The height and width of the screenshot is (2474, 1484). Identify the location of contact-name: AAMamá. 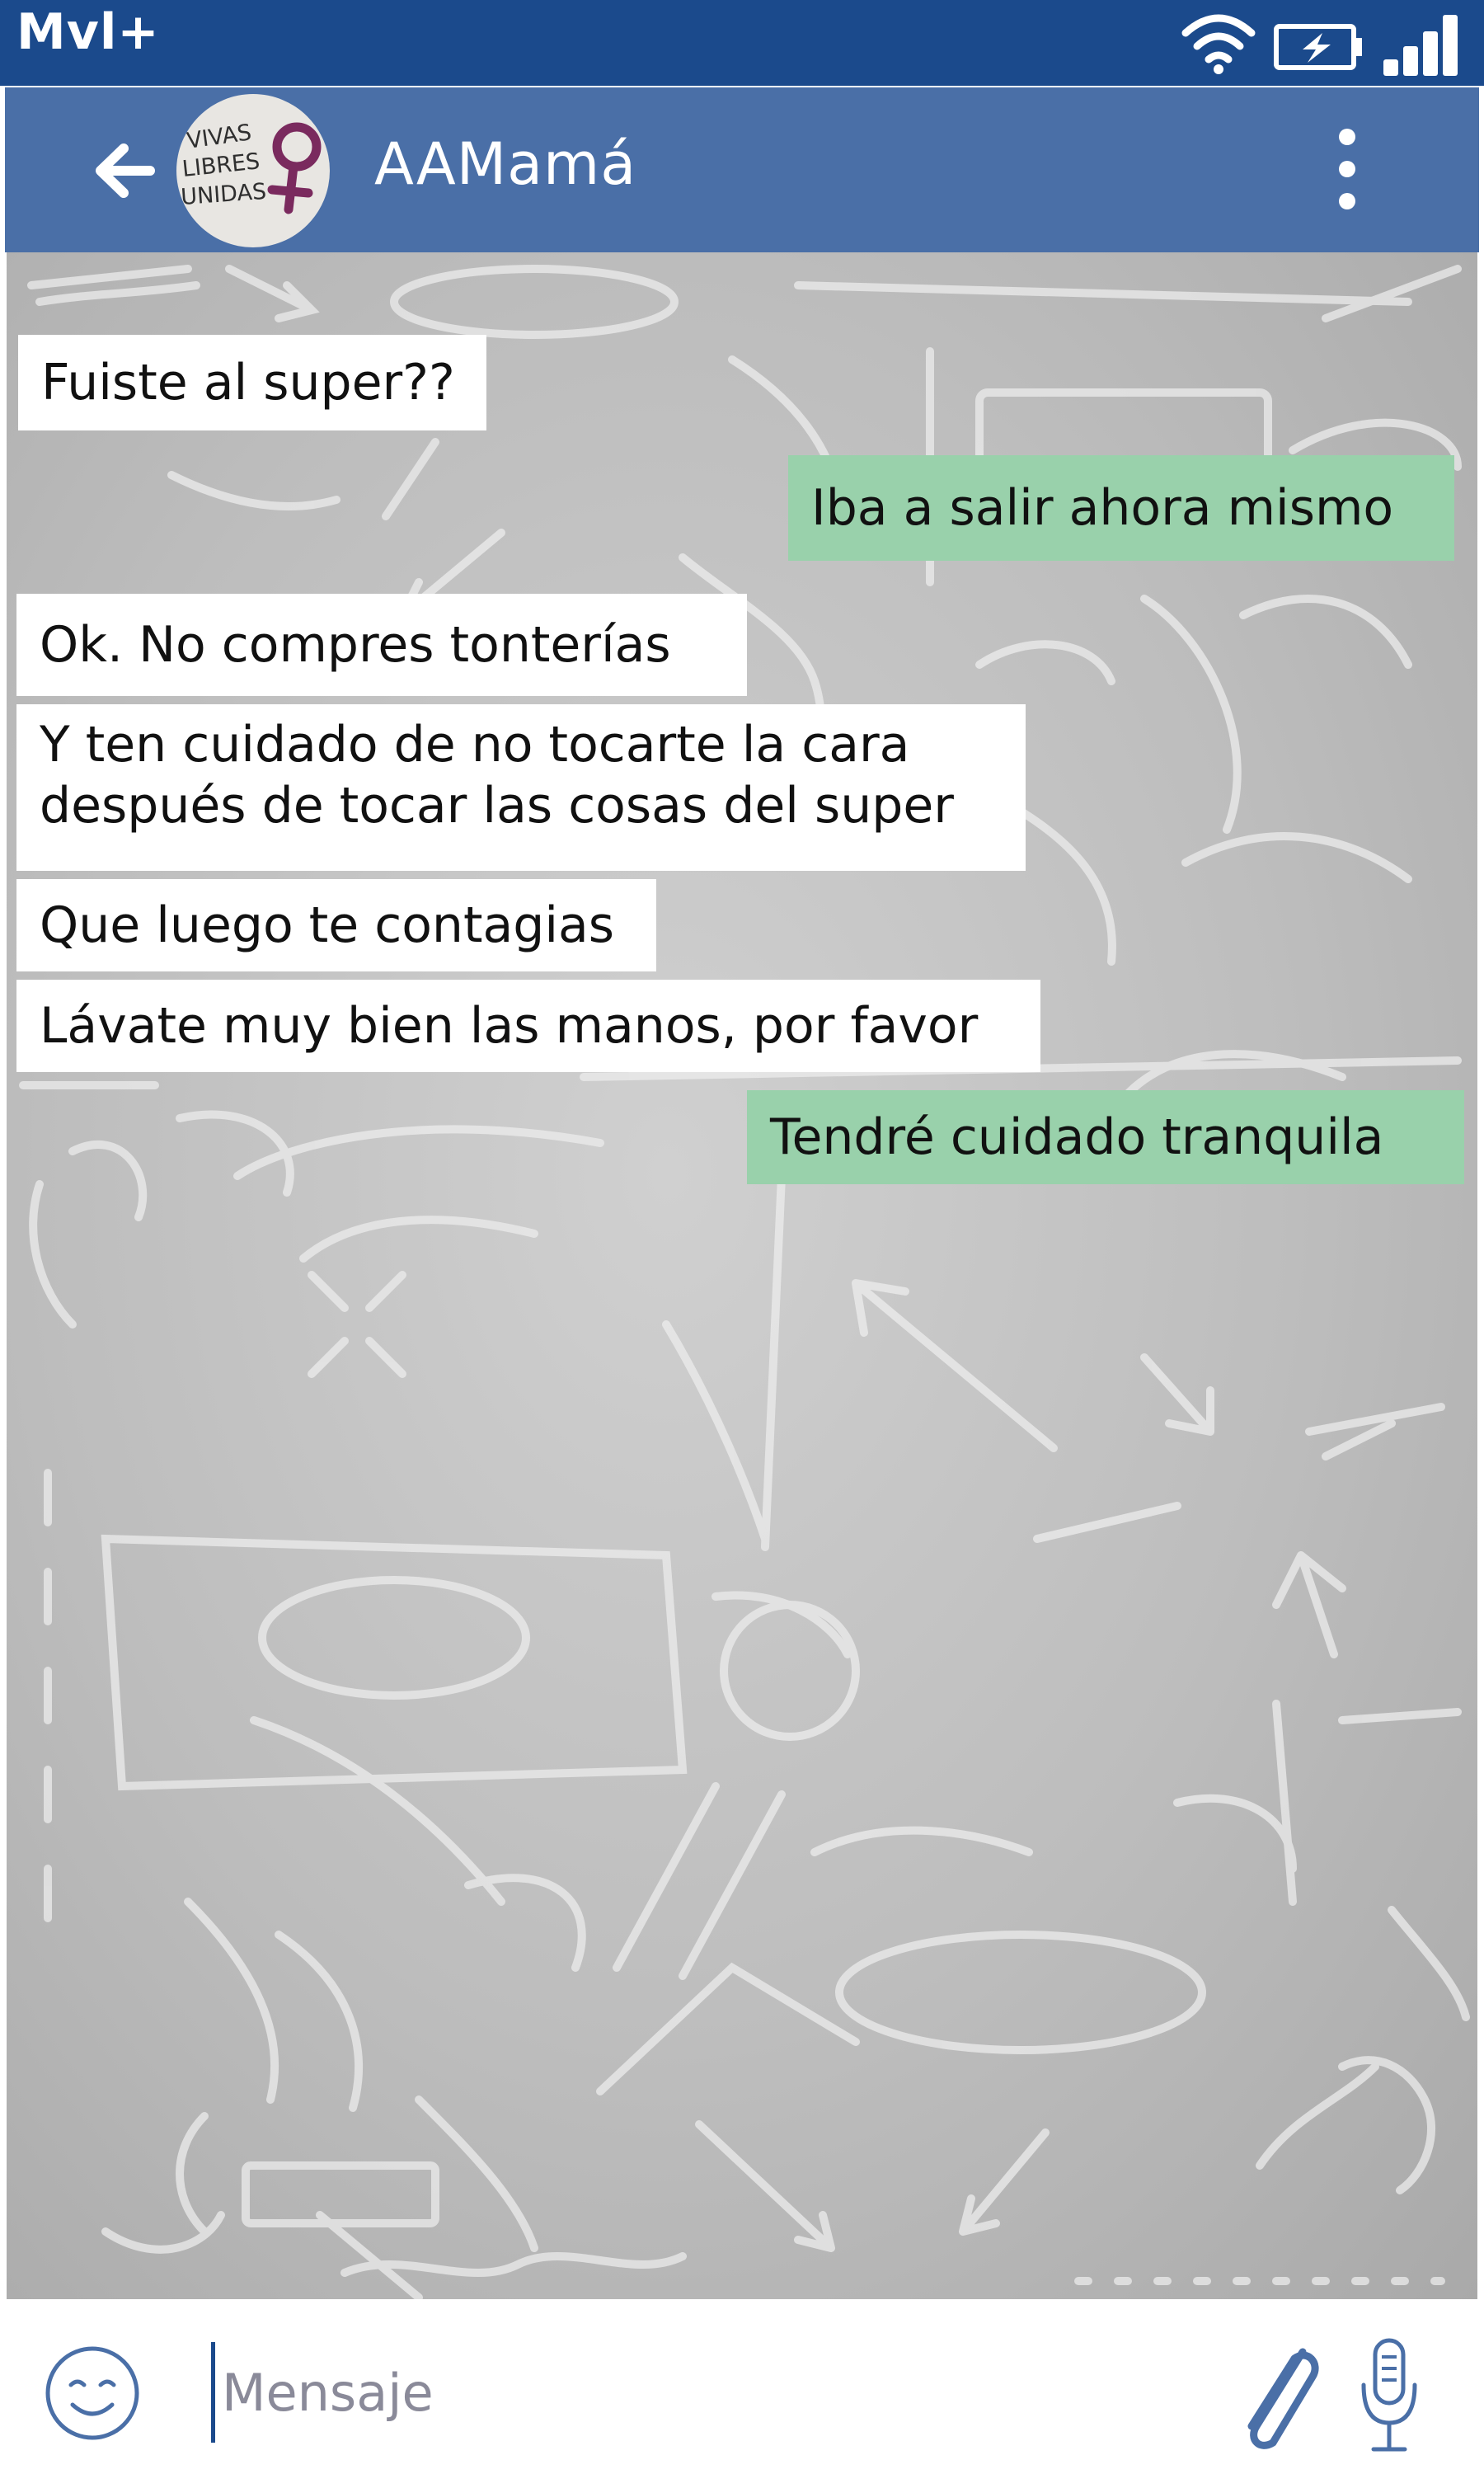
(505, 164).